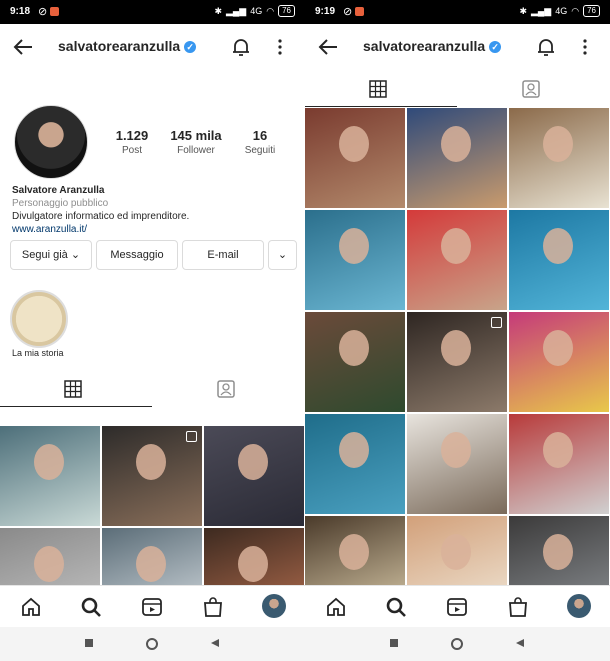 The height and width of the screenshot is (661, 610). What do you see at coordinates (73, 389) in the screenshot?
I see `grid-icon` at bounding box center [73, 389].